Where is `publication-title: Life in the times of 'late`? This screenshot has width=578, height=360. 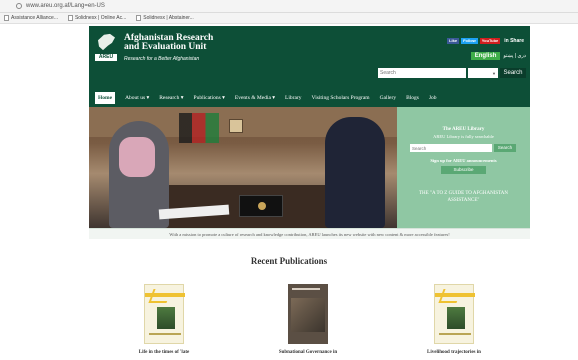
publication-title: Life in the times of 'late is located at coordinates (164, 352).